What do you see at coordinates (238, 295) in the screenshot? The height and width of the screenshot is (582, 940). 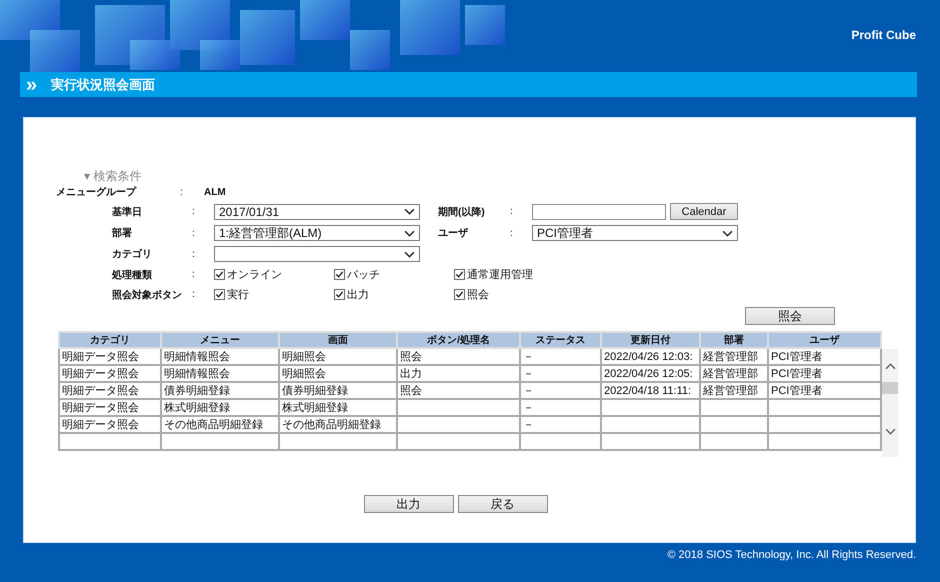 I see `checkbox-label: 実行` at bounding box center [238, 295].